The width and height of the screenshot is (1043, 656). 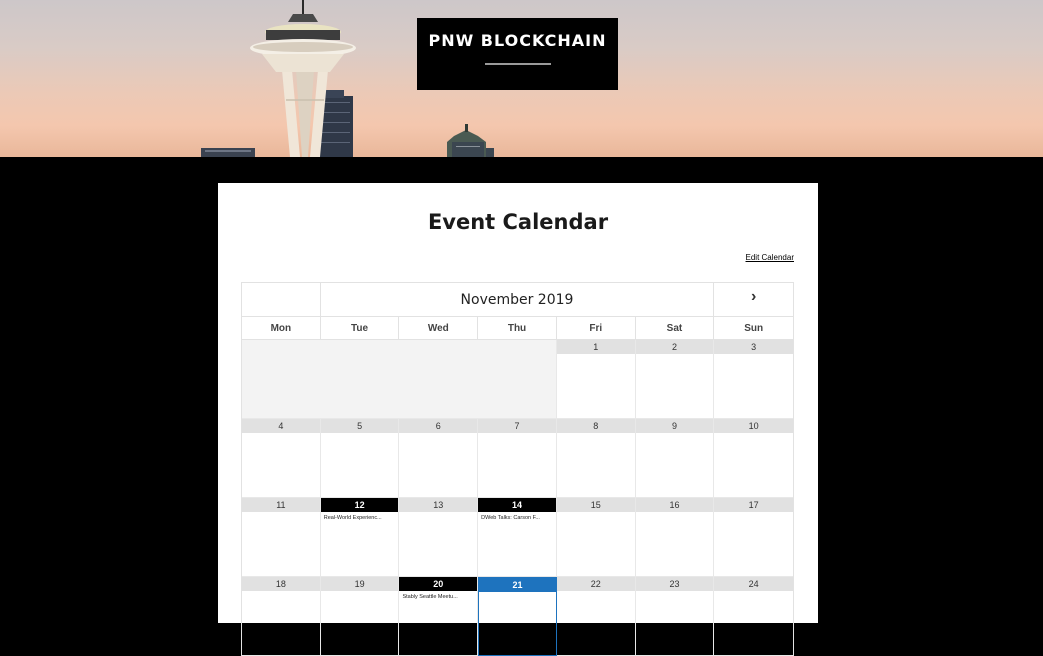 What do you see at coordinates (675, 616) in the screenshot?
I see `day-cell: 23` at bounding box center [675, 616].